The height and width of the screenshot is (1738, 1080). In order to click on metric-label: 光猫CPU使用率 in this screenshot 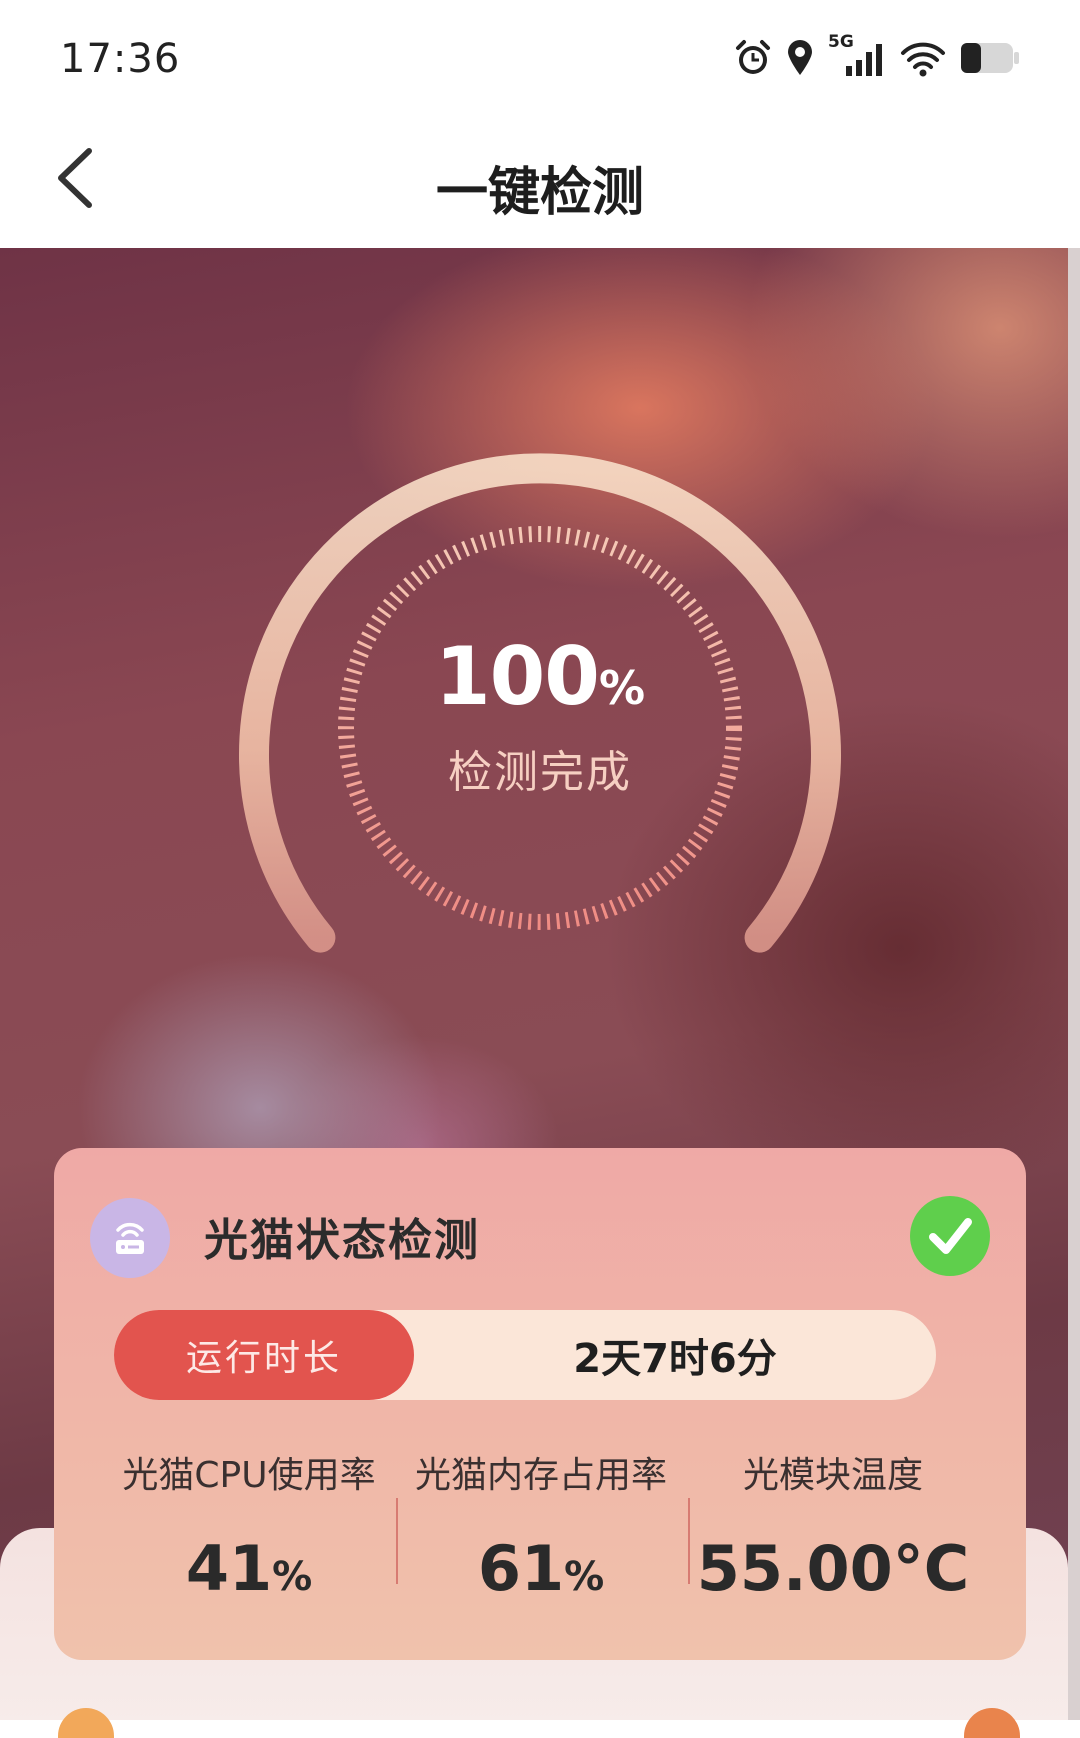, I will do `click(249, 1475)`.